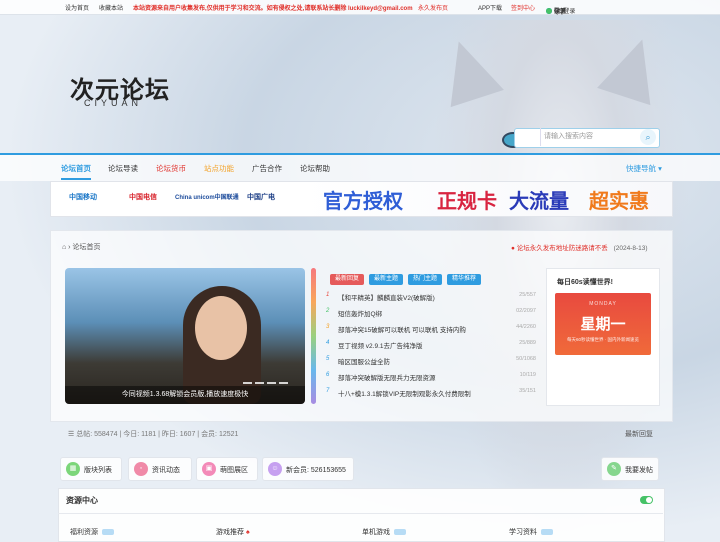  I want to click on banner-logo-mobile: 中国移动, so click(83, 197).